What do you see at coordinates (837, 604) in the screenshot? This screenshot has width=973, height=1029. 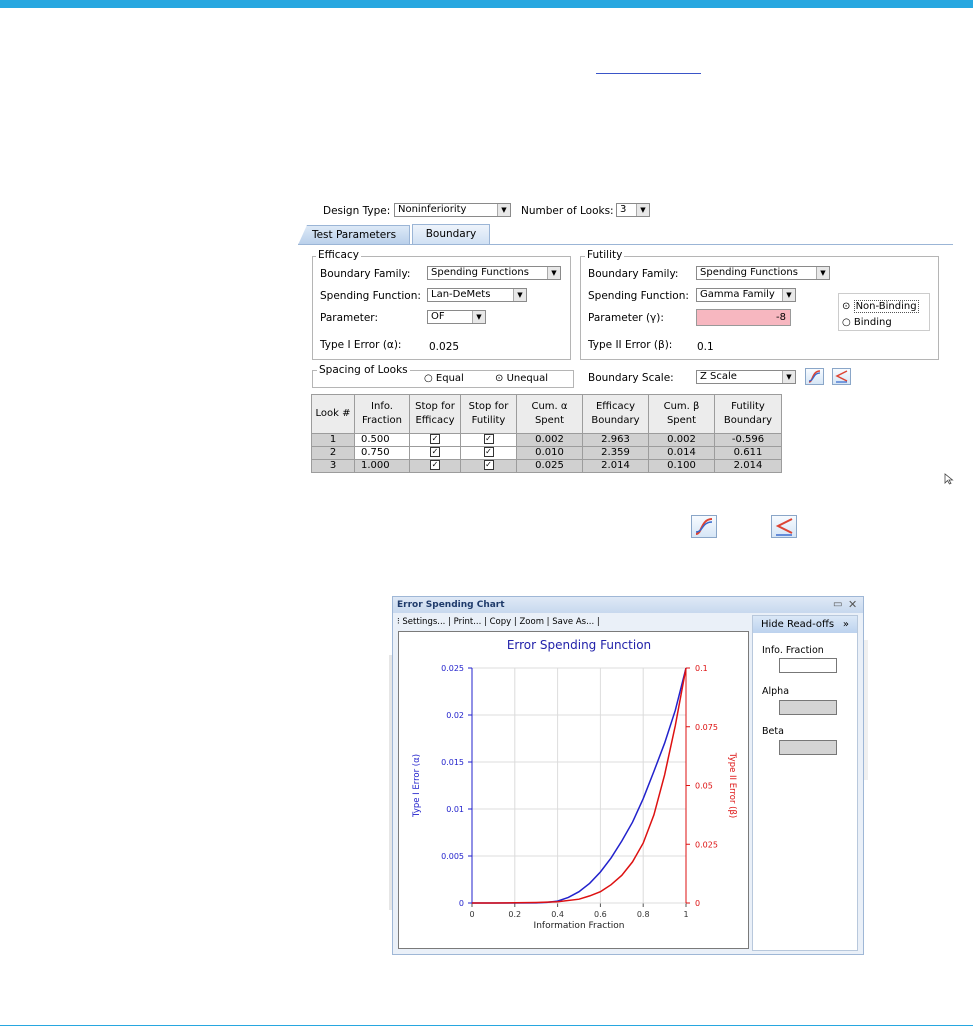 I see `minimize-icon: ▭` at bounding box center [837, 604].